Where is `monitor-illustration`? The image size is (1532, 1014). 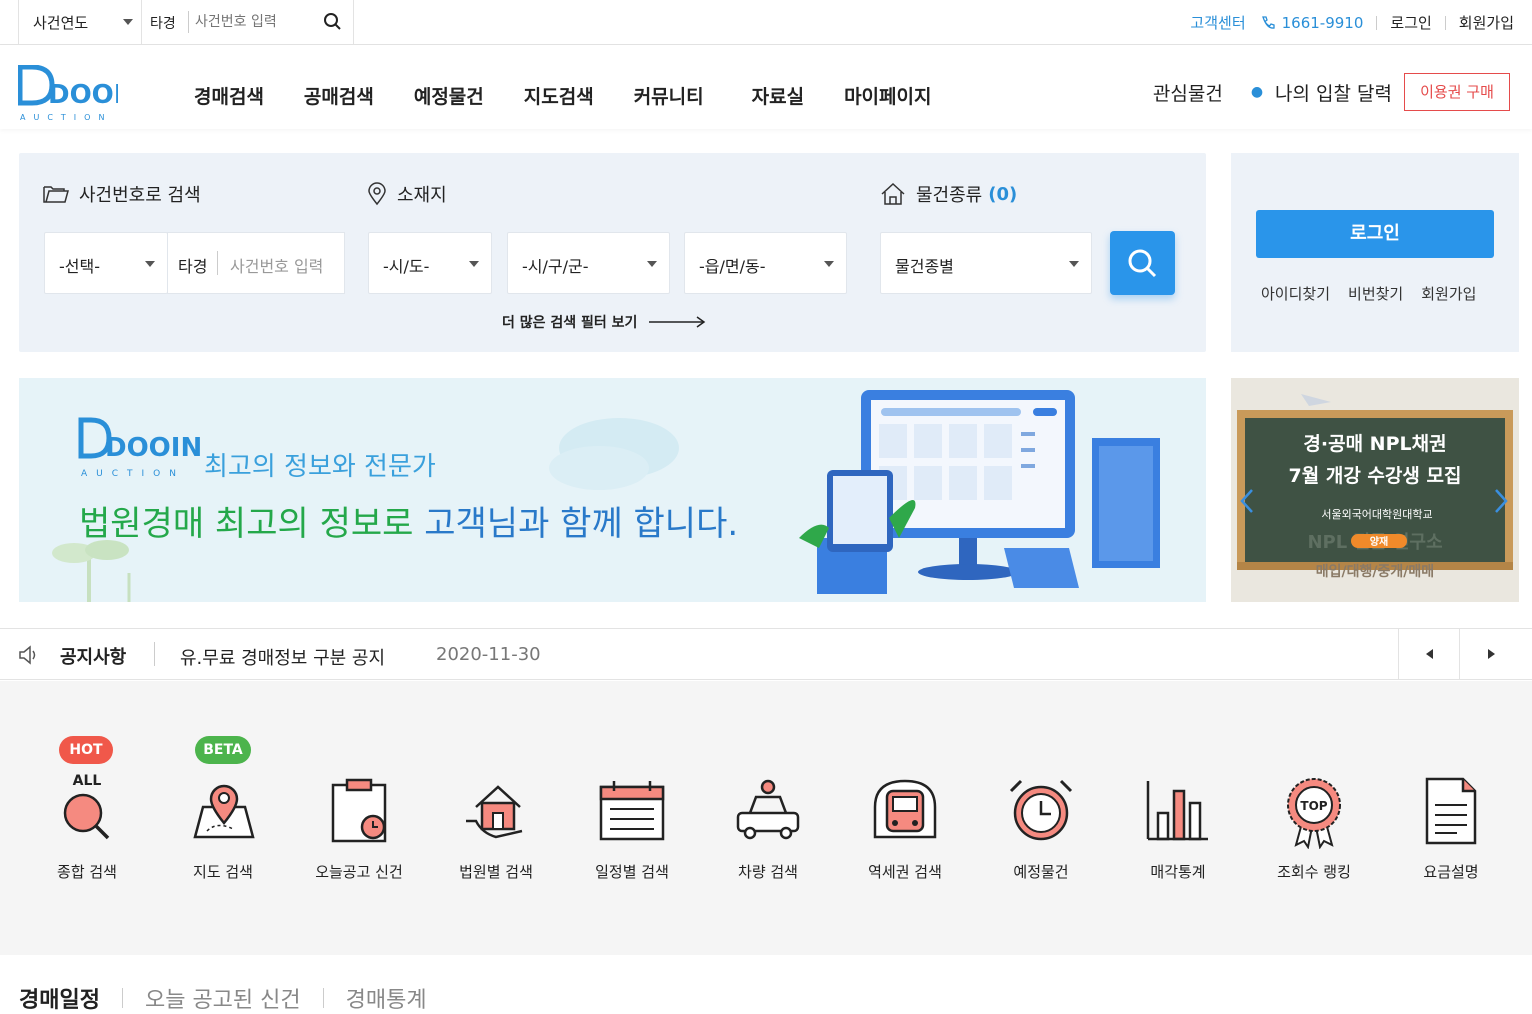 monitor-illustration is located at coordinates (979, 492).